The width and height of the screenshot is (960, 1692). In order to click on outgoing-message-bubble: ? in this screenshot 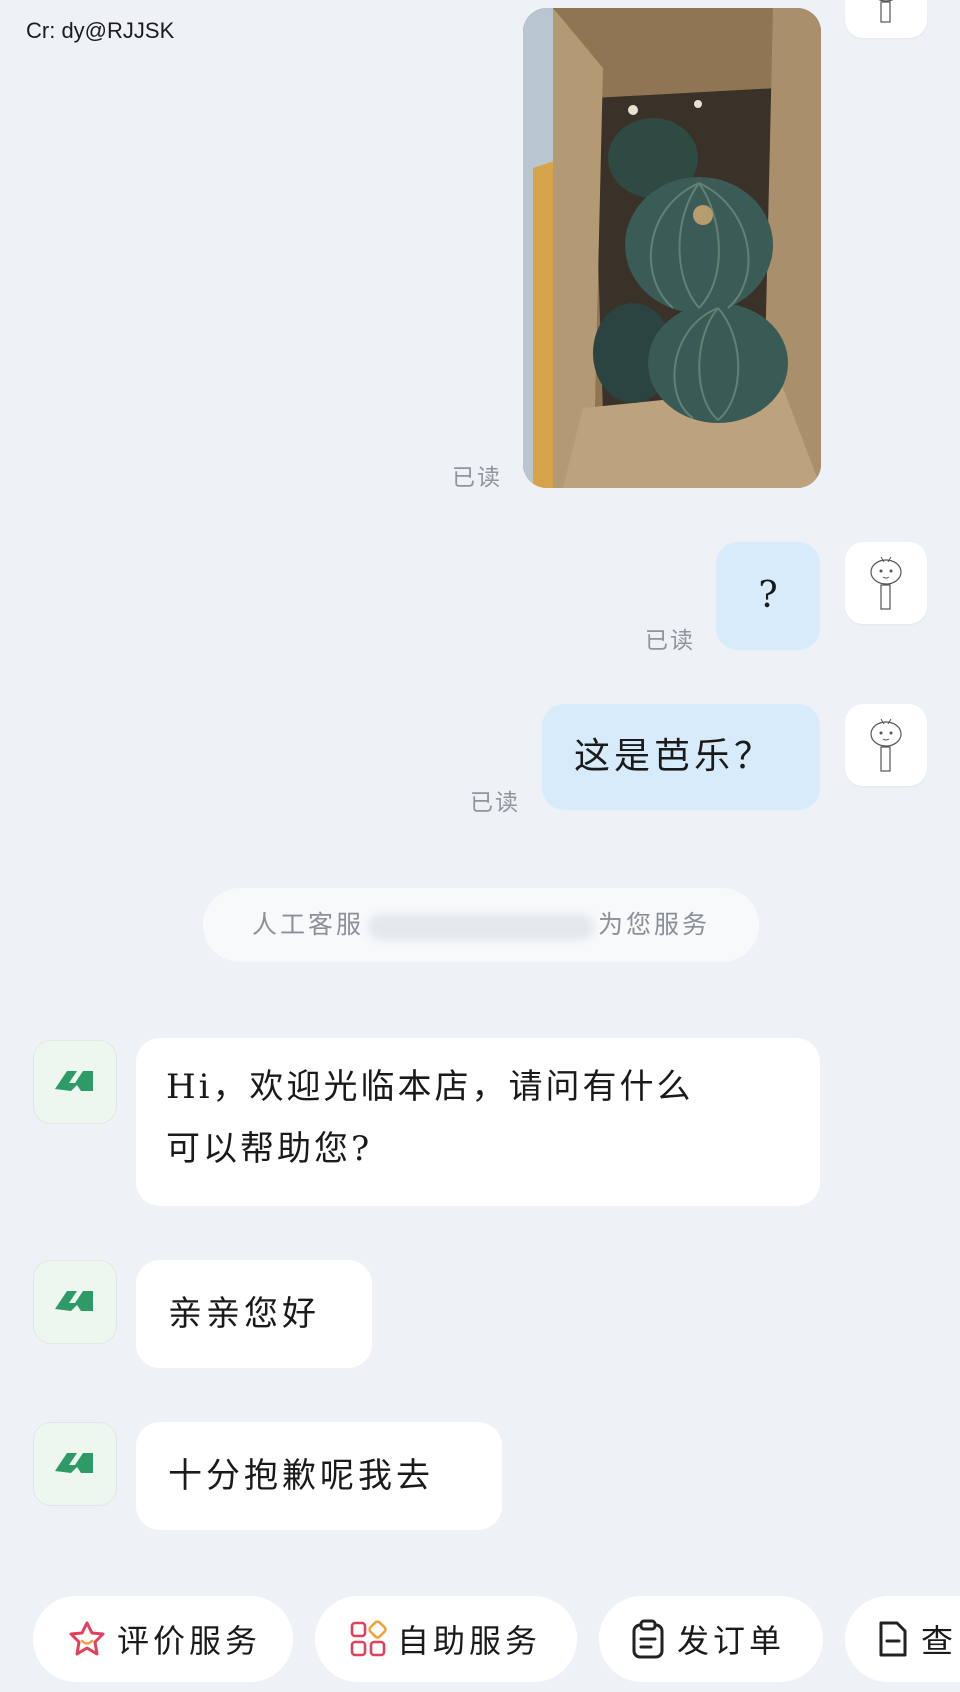, I will do `click(768, 596)`.